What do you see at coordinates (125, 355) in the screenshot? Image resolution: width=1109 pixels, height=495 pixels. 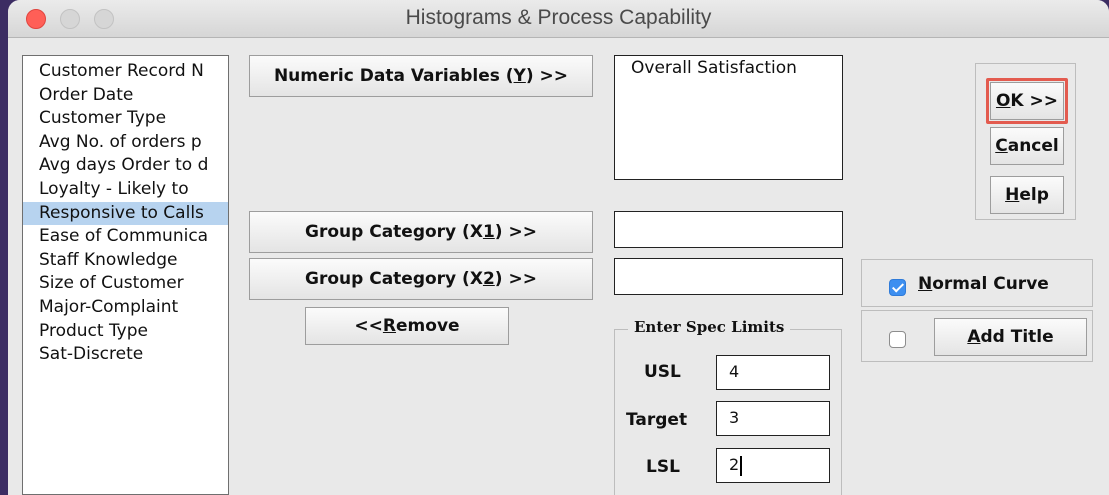 I see `variable-list-item: Sat-Discrete` at bounding box center [125, 355].